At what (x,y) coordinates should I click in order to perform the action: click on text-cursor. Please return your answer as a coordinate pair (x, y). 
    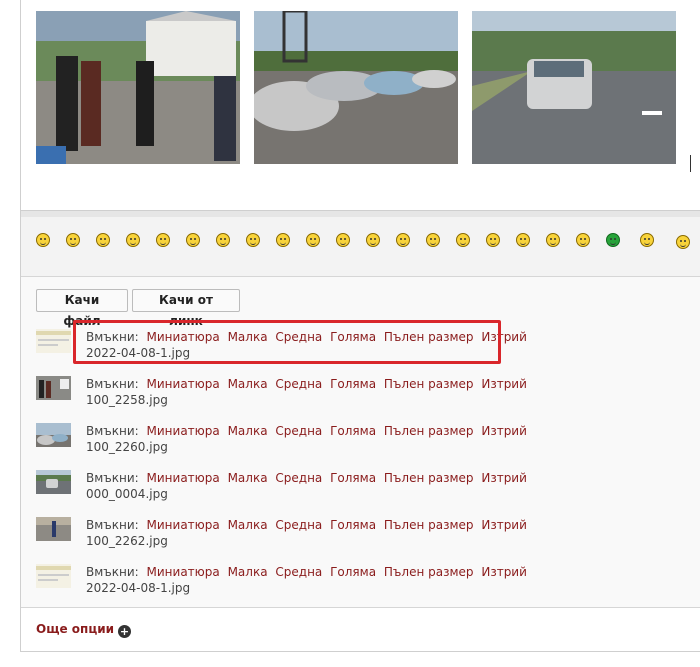
    Looking at the image, I should click on (690, 163).